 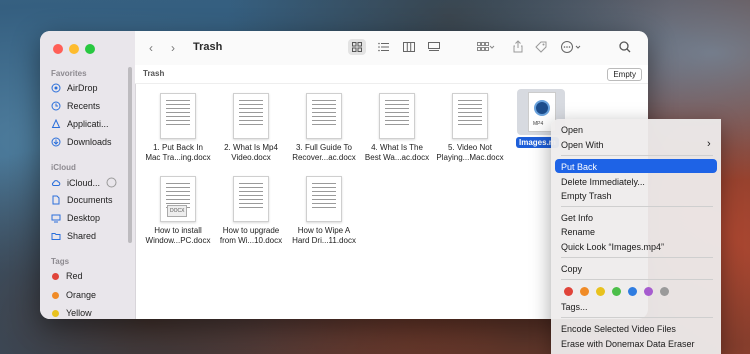 I want to click on file-name-line1: 5. Video Not, so click(x=470, y=147).